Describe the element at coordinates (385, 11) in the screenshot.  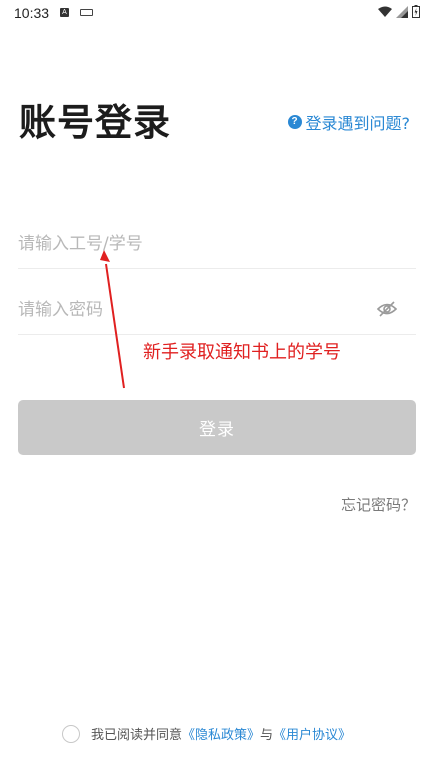
I see `wifi-icon` at that location.